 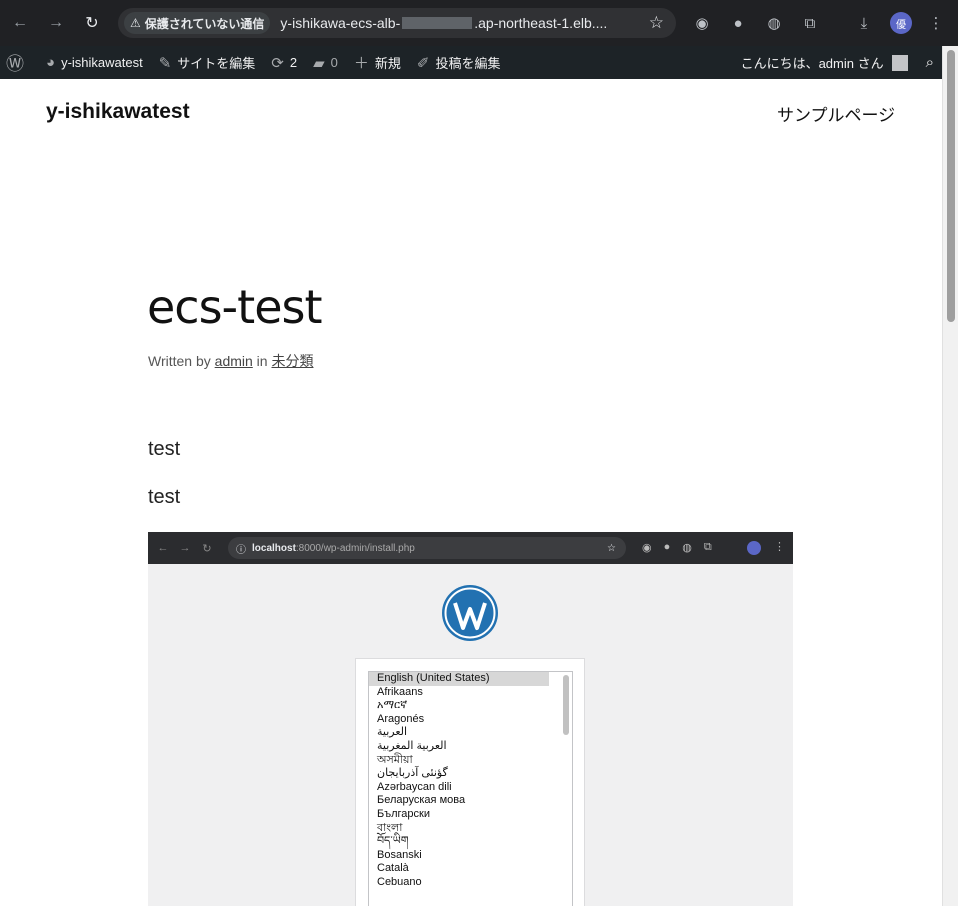 What do you see at coordinates (470, 883) in the screenshot?
I see `language-option: Cebuano` at bounding box center [470, 883].